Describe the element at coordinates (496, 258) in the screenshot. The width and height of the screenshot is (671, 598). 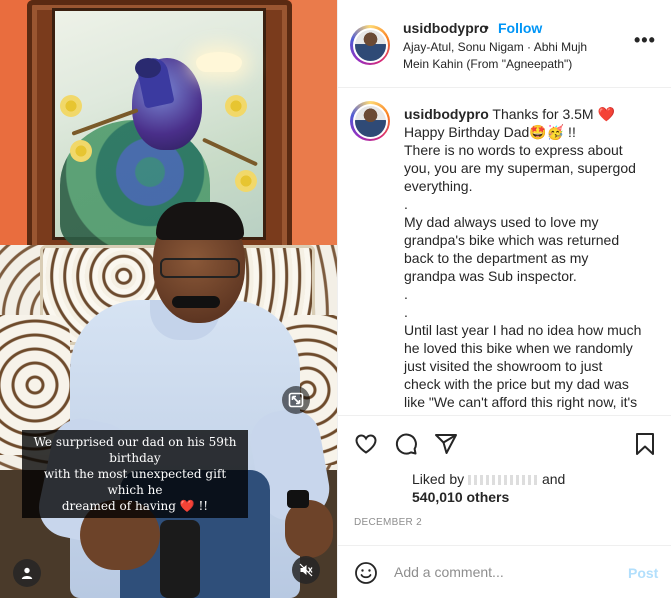
I see `caption-line: back to the department as my` at that location.